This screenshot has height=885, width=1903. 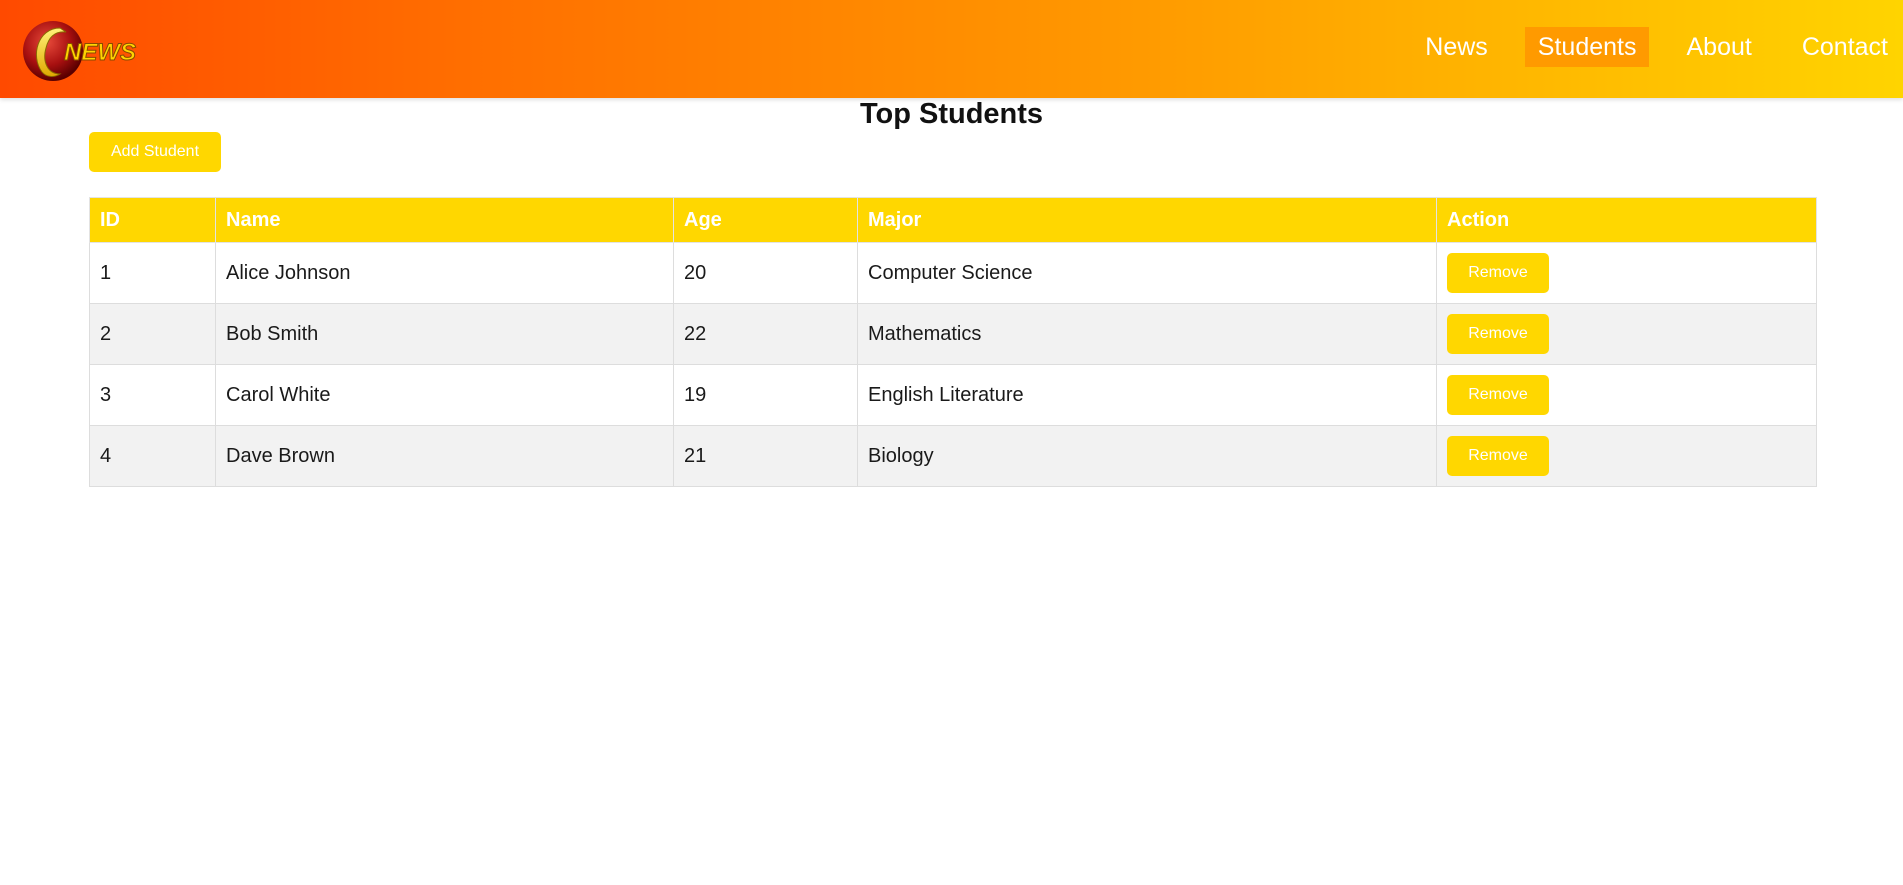 What do you see at coordinates (444, 395) in the screenshot?
I see `cell-name: Carol White` at bounding box center [444, 395].